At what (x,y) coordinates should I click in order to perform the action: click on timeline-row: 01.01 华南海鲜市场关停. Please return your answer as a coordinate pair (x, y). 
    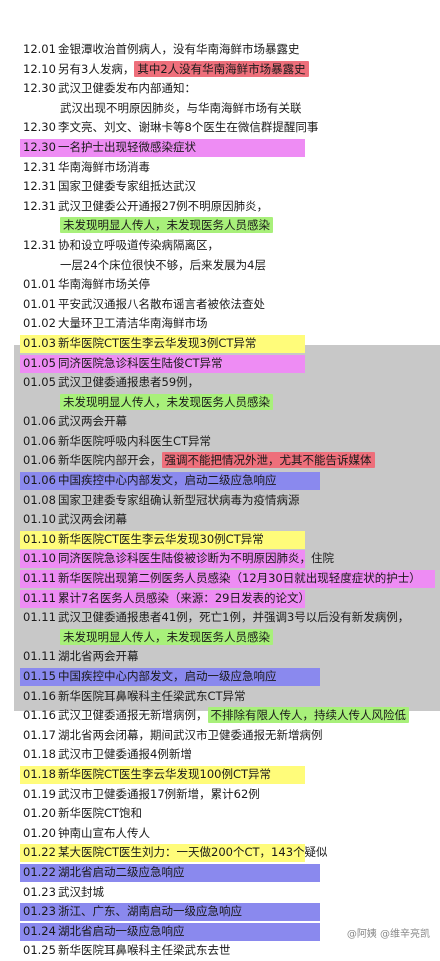
    Looking at the image, I should click on (220, 285).